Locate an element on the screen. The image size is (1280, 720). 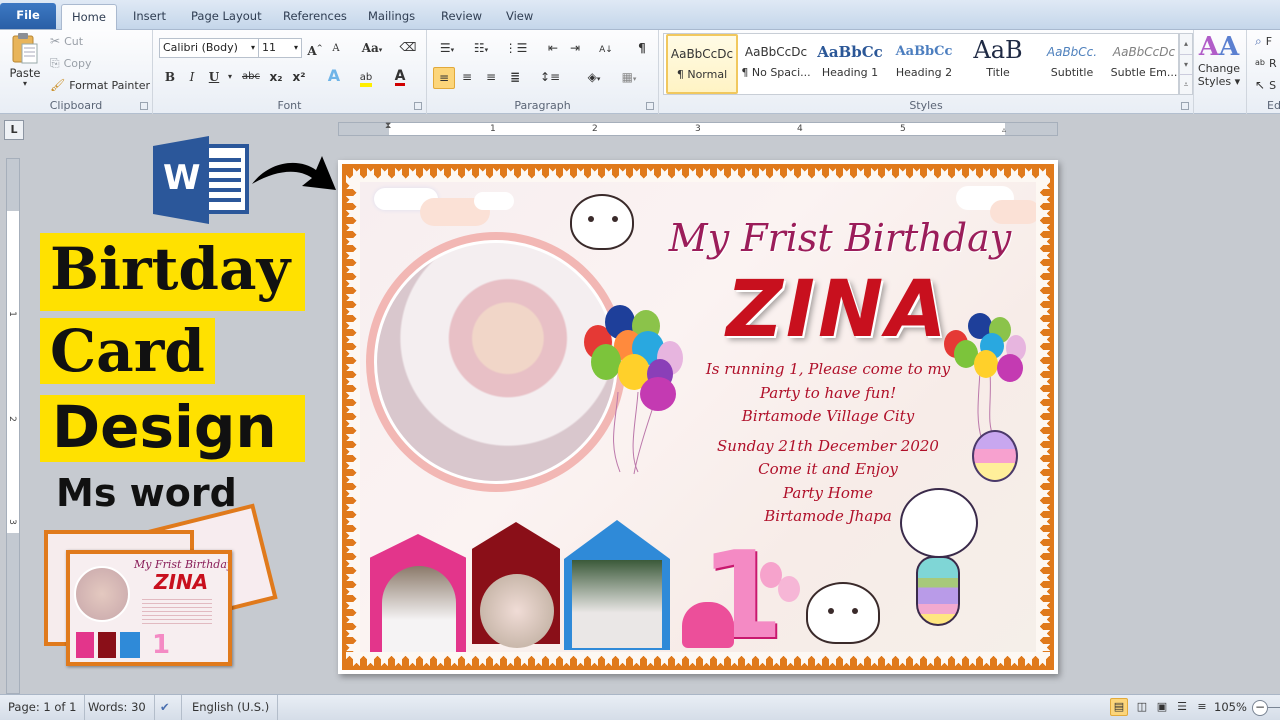
web-layout-button: ▣ is located at coordinates (1162, 707).